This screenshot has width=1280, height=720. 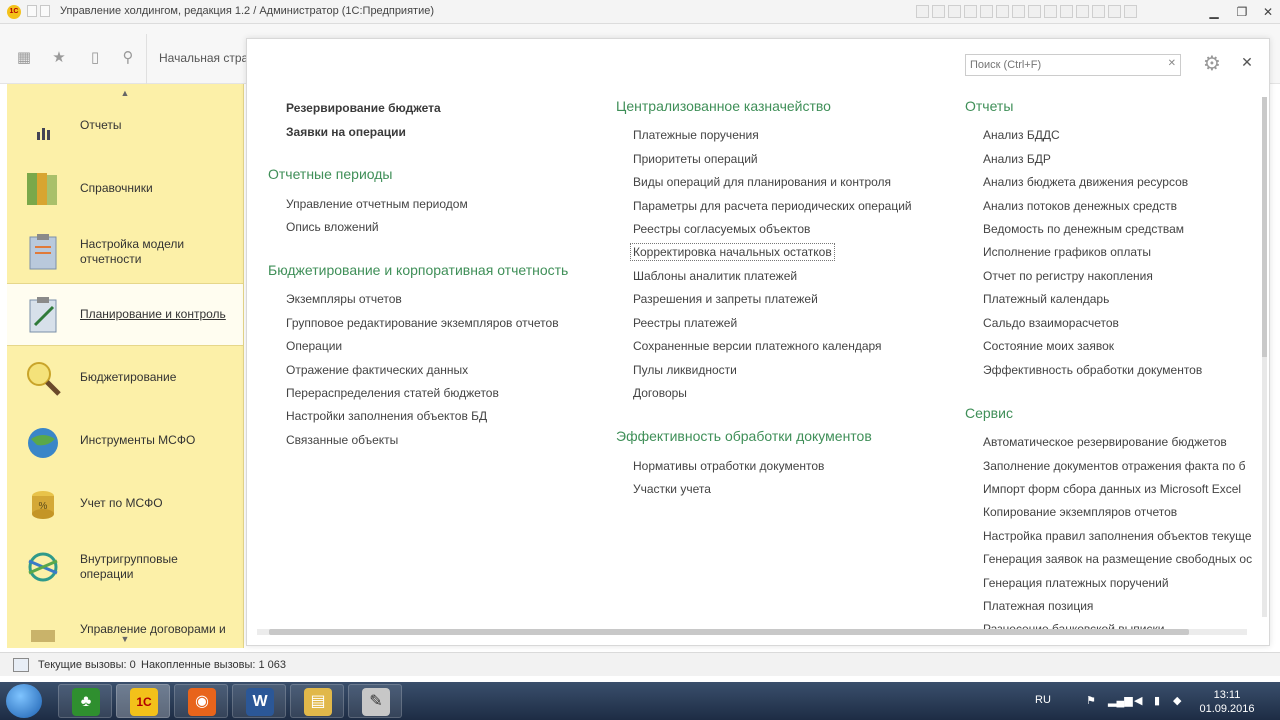 I want to click on language-indicator: RU, so click(x=1043, y=700).